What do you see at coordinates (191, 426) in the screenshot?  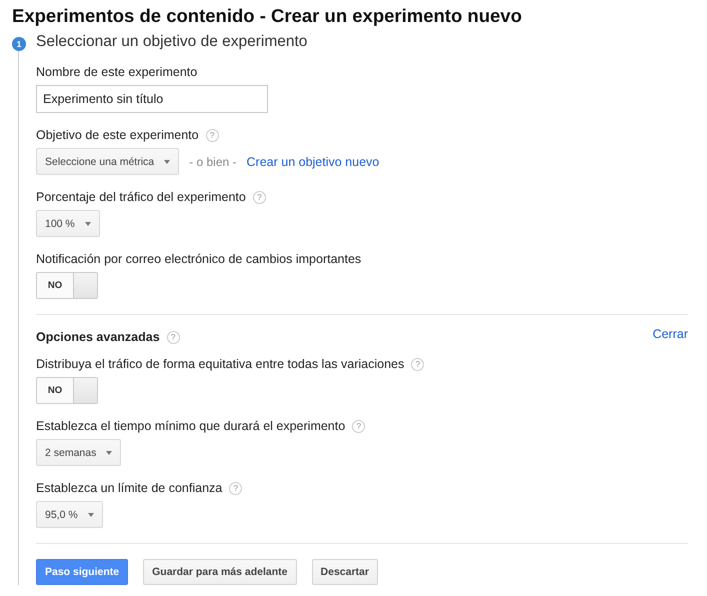 I see `field-label: Establezca el tiempo mínimo que durará el experimento` at bounding box center [191, 426].